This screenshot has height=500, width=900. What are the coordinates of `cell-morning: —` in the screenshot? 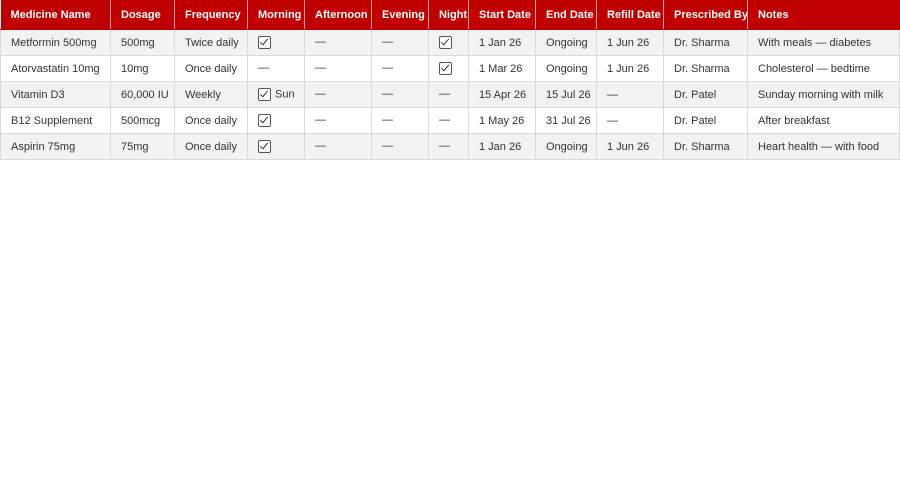 It's located at (276, 68).